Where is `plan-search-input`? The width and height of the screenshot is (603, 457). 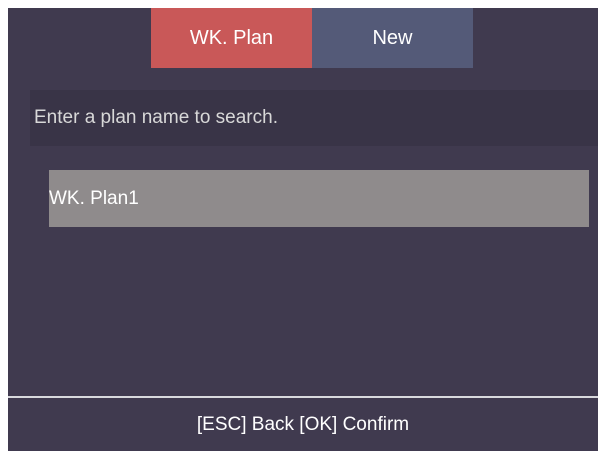 plan-search-input is located at coordinates (316, 118).